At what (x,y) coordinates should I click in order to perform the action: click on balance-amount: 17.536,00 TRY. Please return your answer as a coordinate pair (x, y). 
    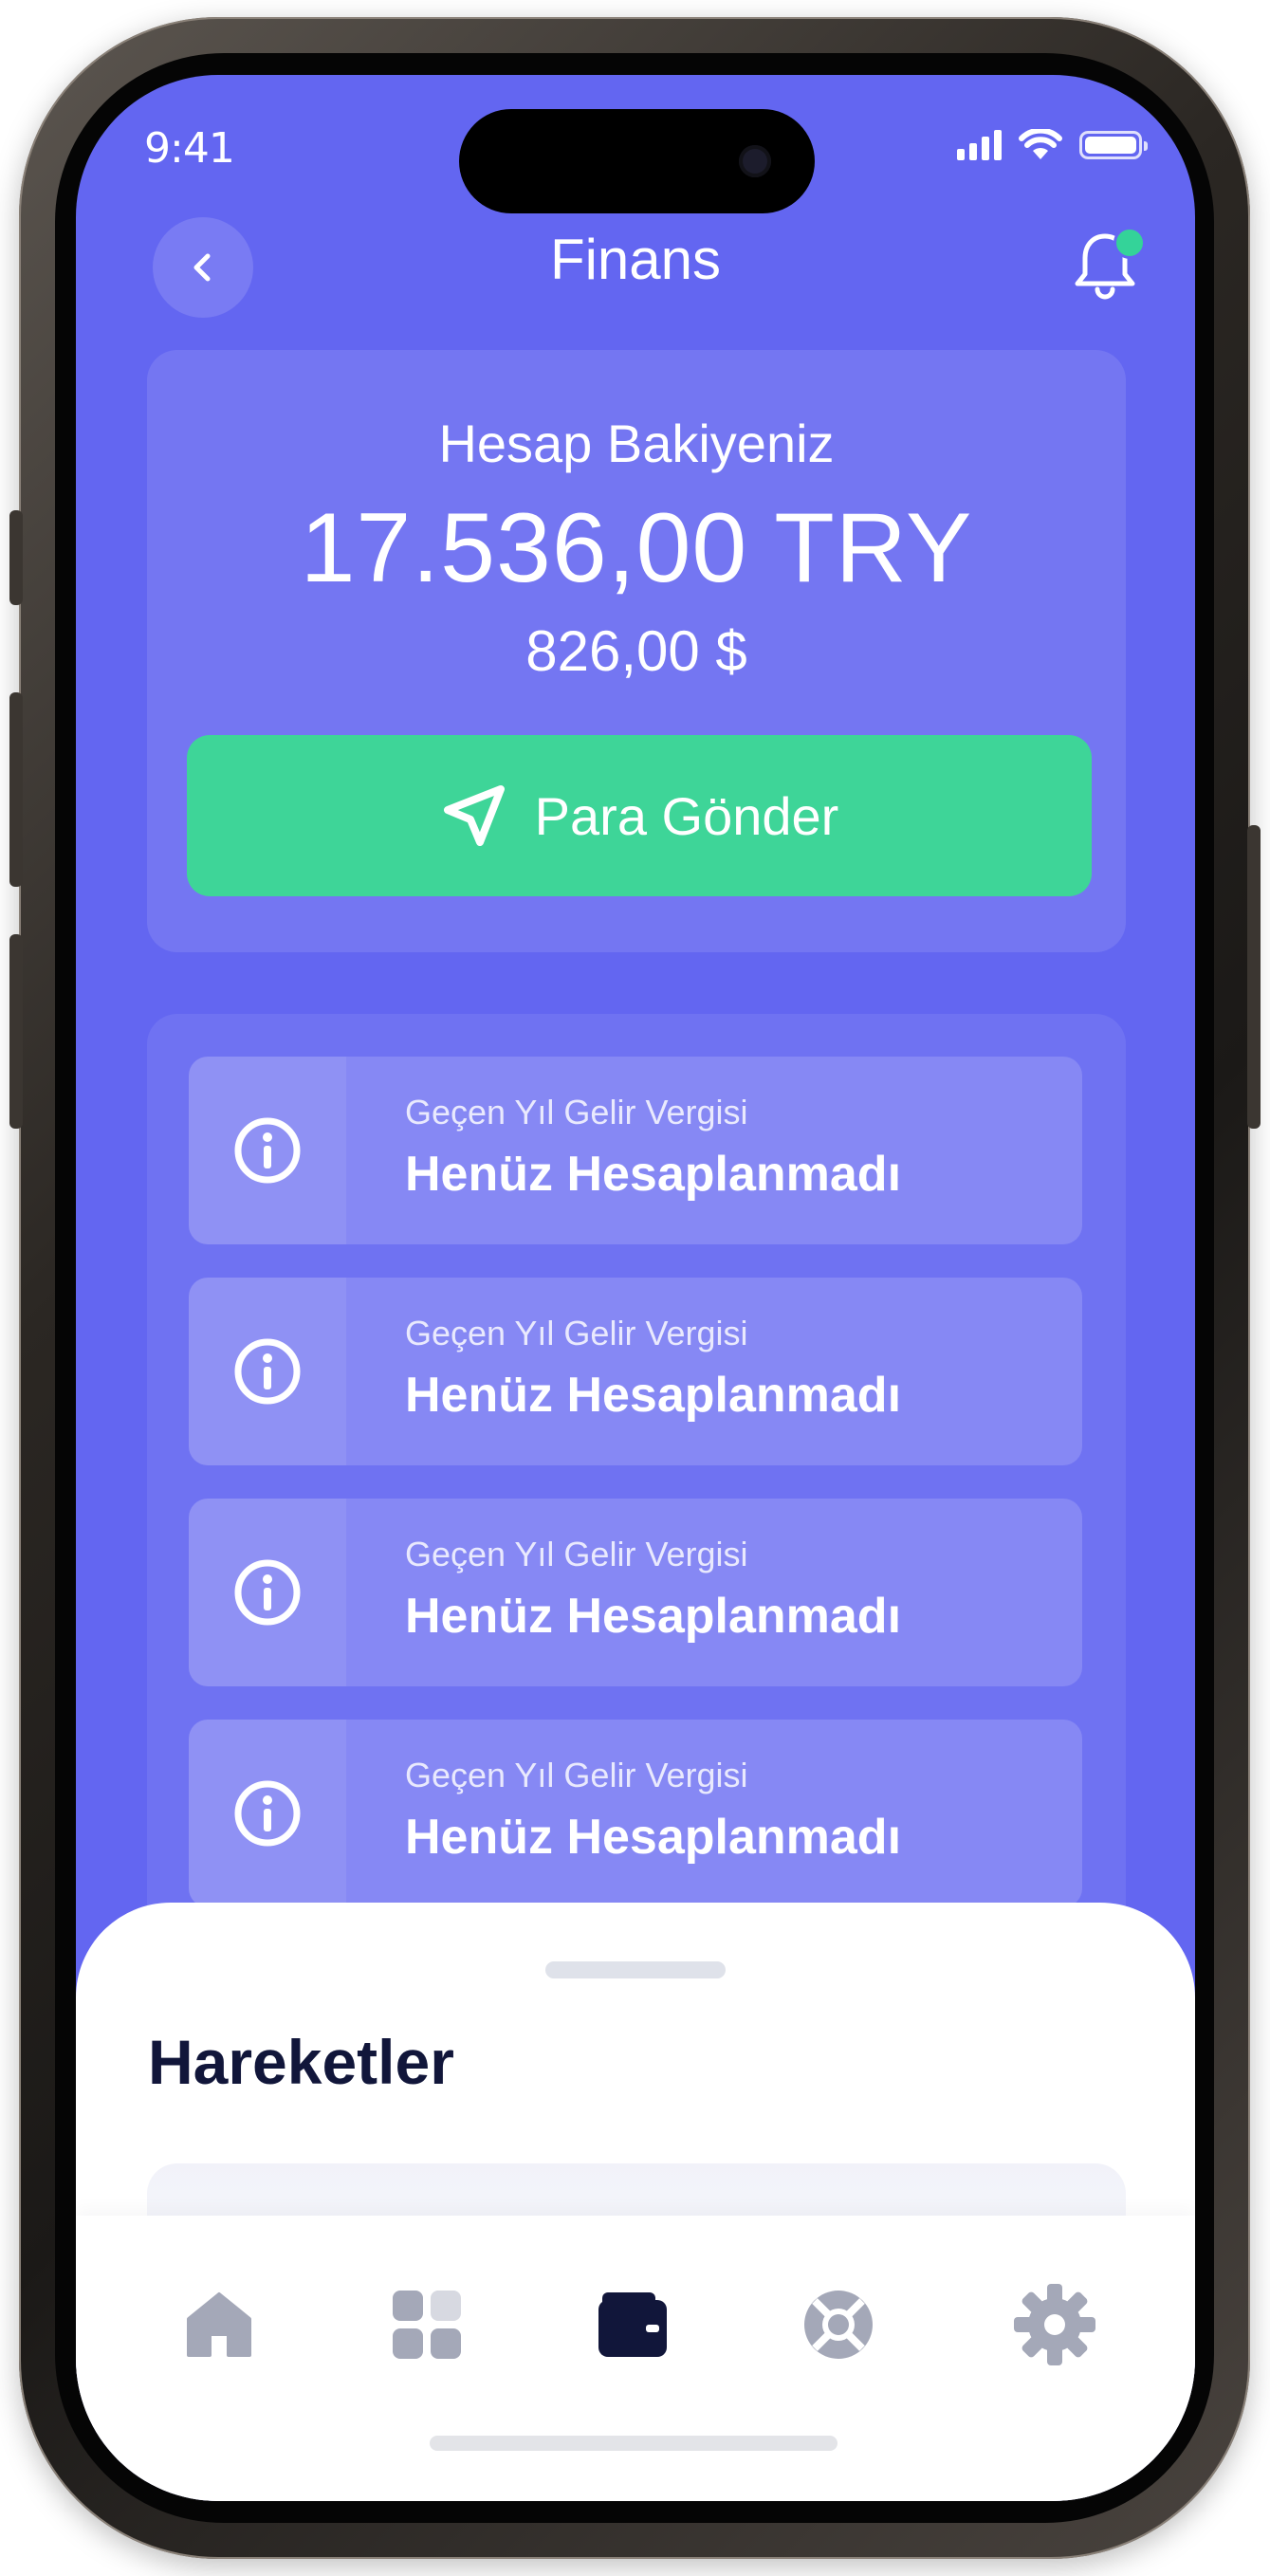
    Looking at the image, I should click on (636, 548).